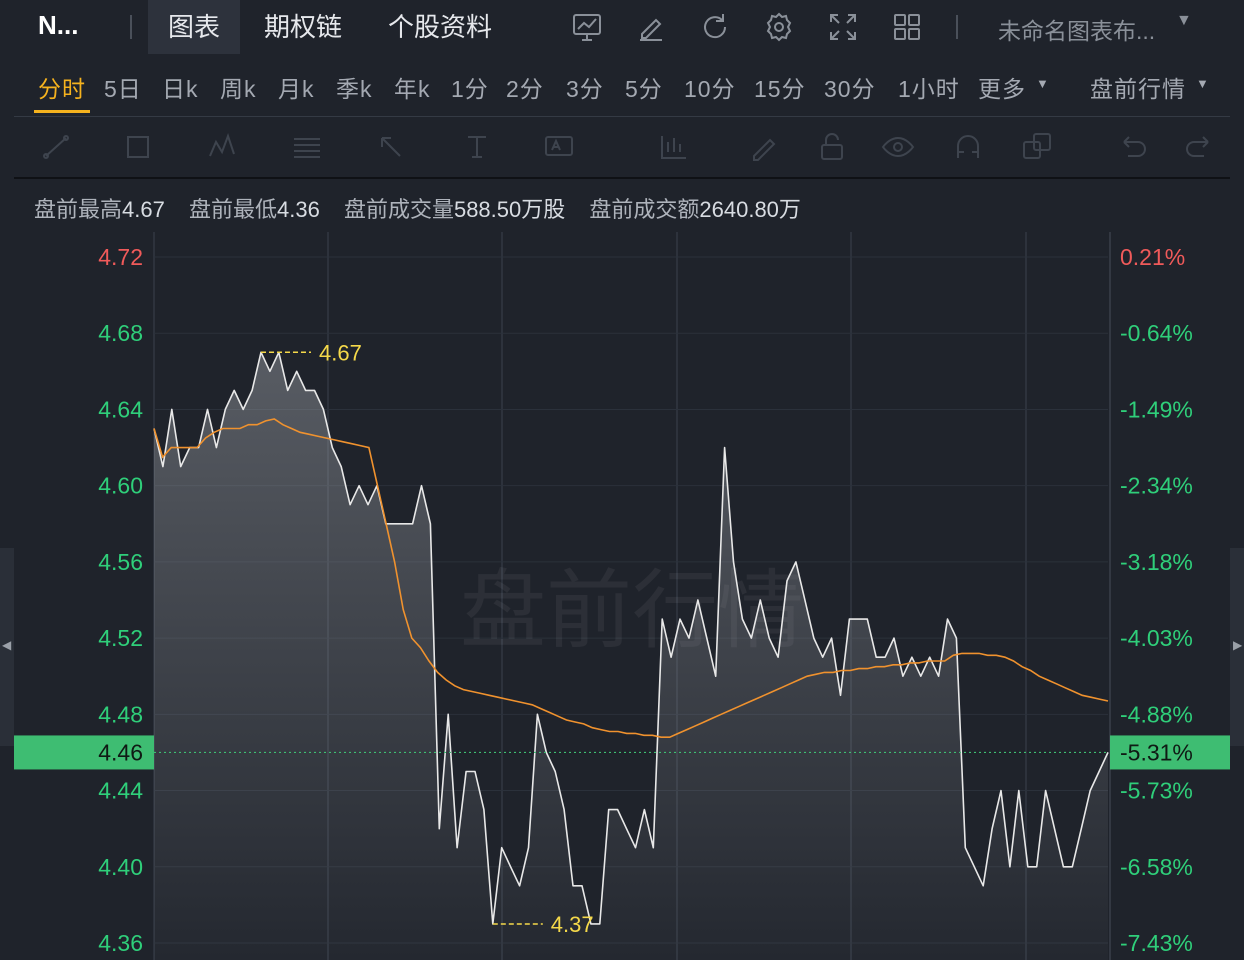  Describe the element at coordinates (7, 647) in the screenshot. I see `collapse-left-panel: ◀` at that location.